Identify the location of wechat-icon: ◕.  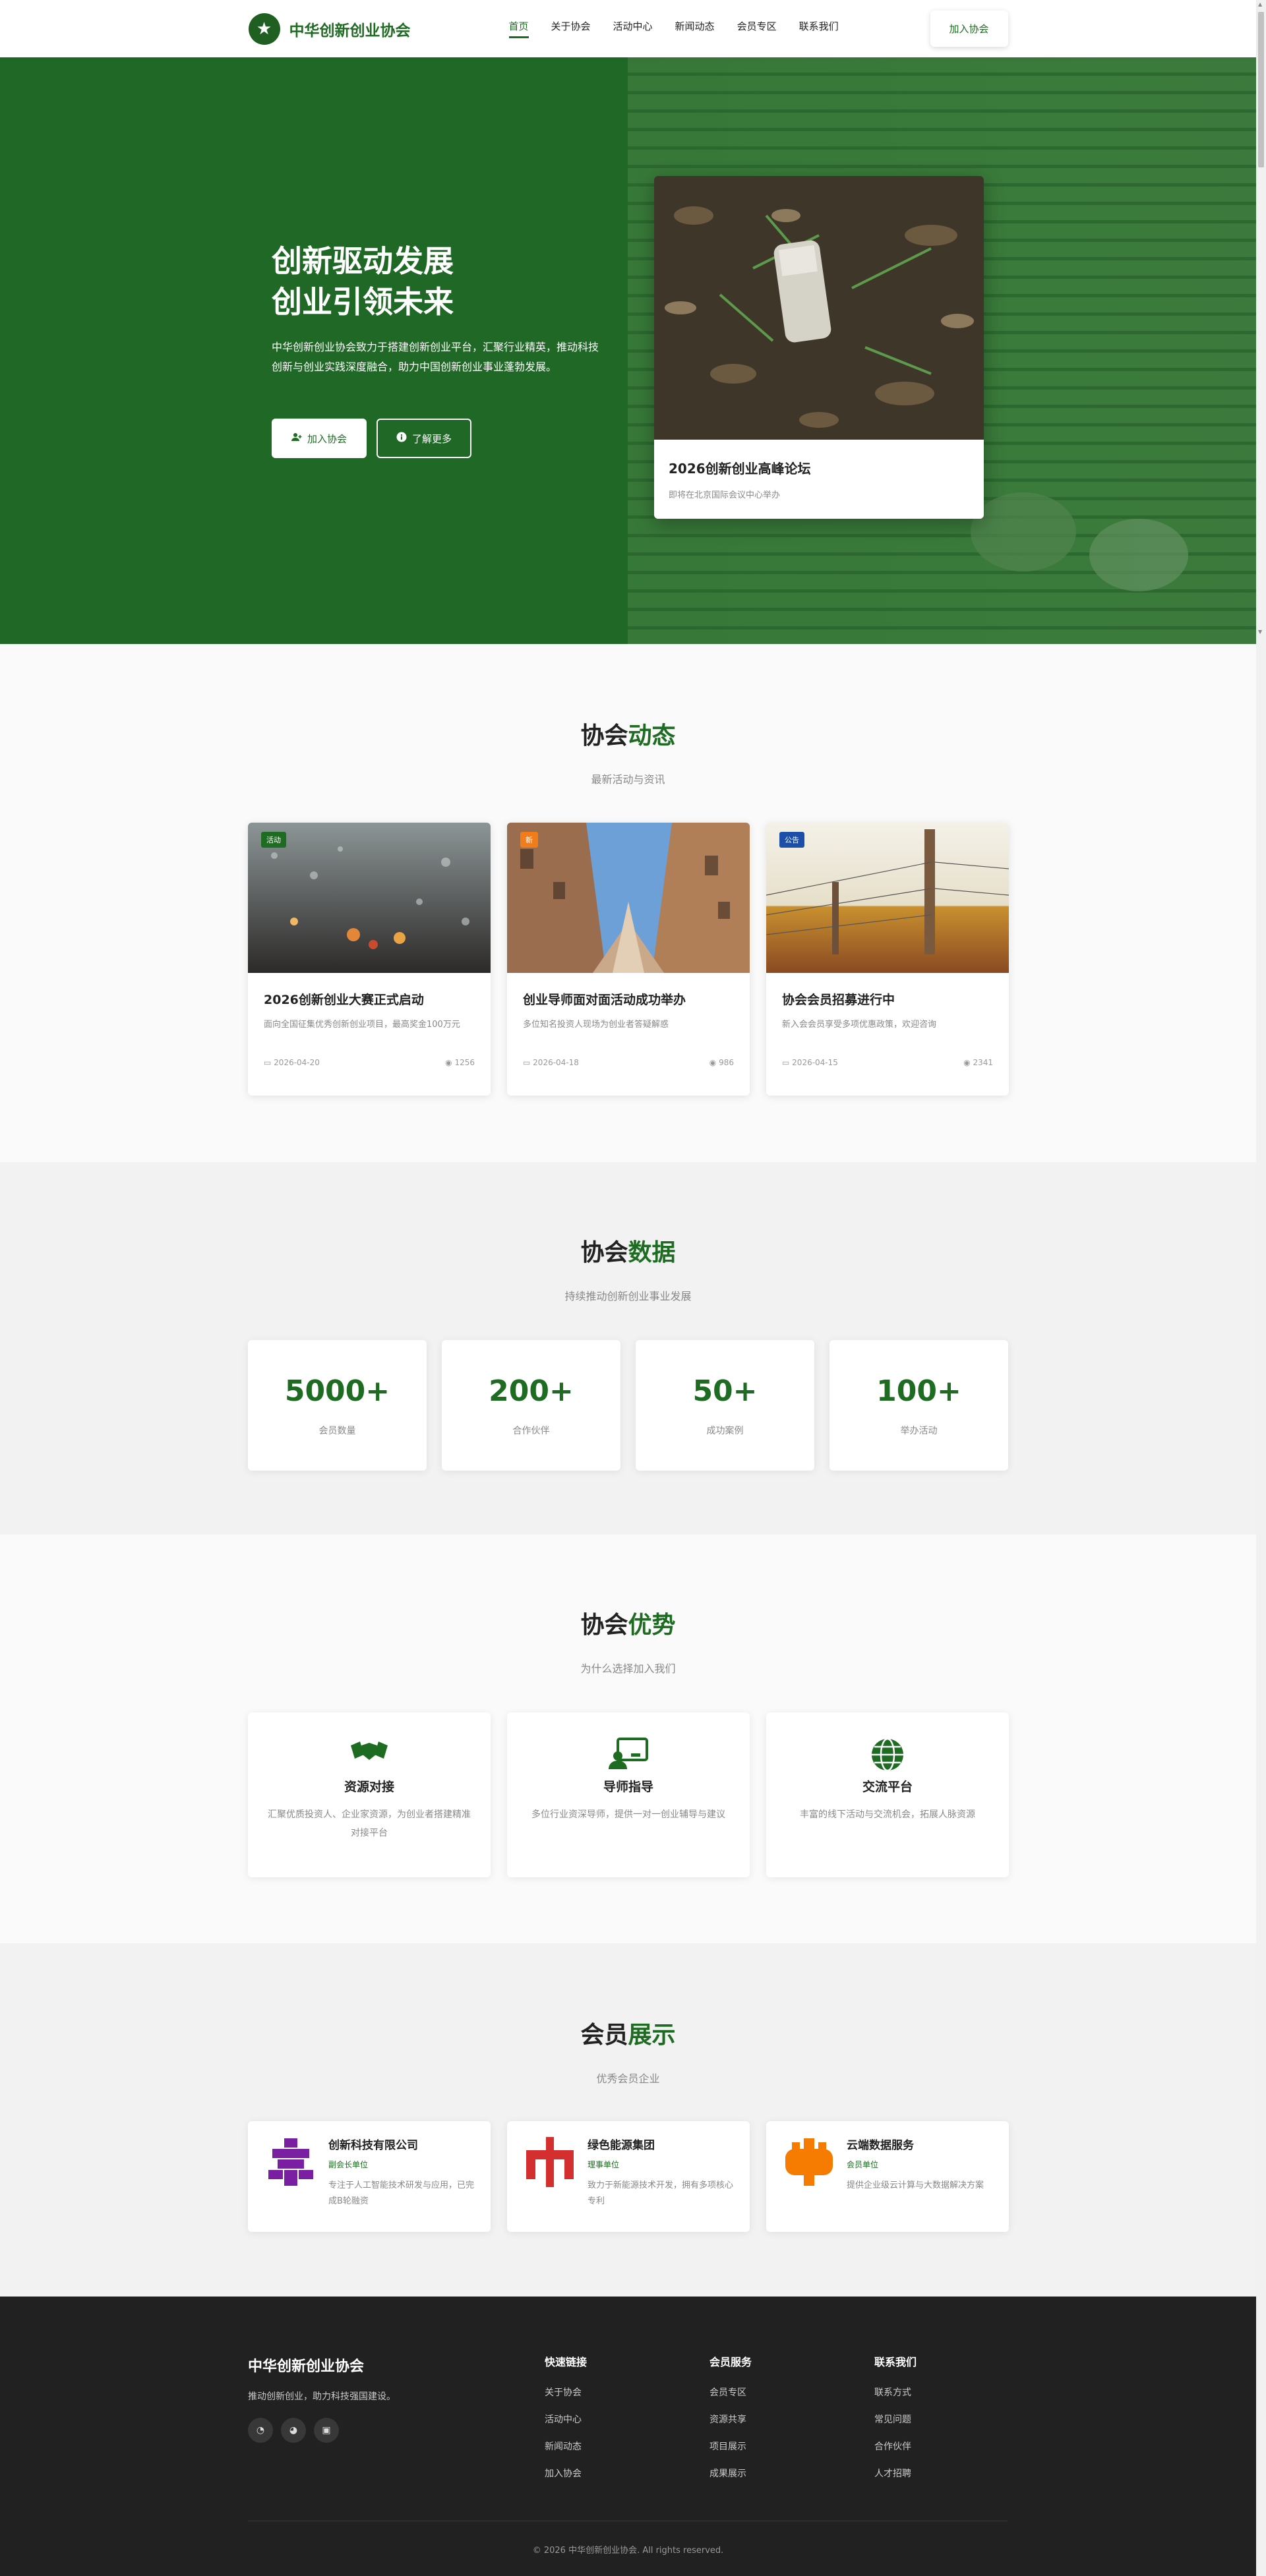
(293, 2431).